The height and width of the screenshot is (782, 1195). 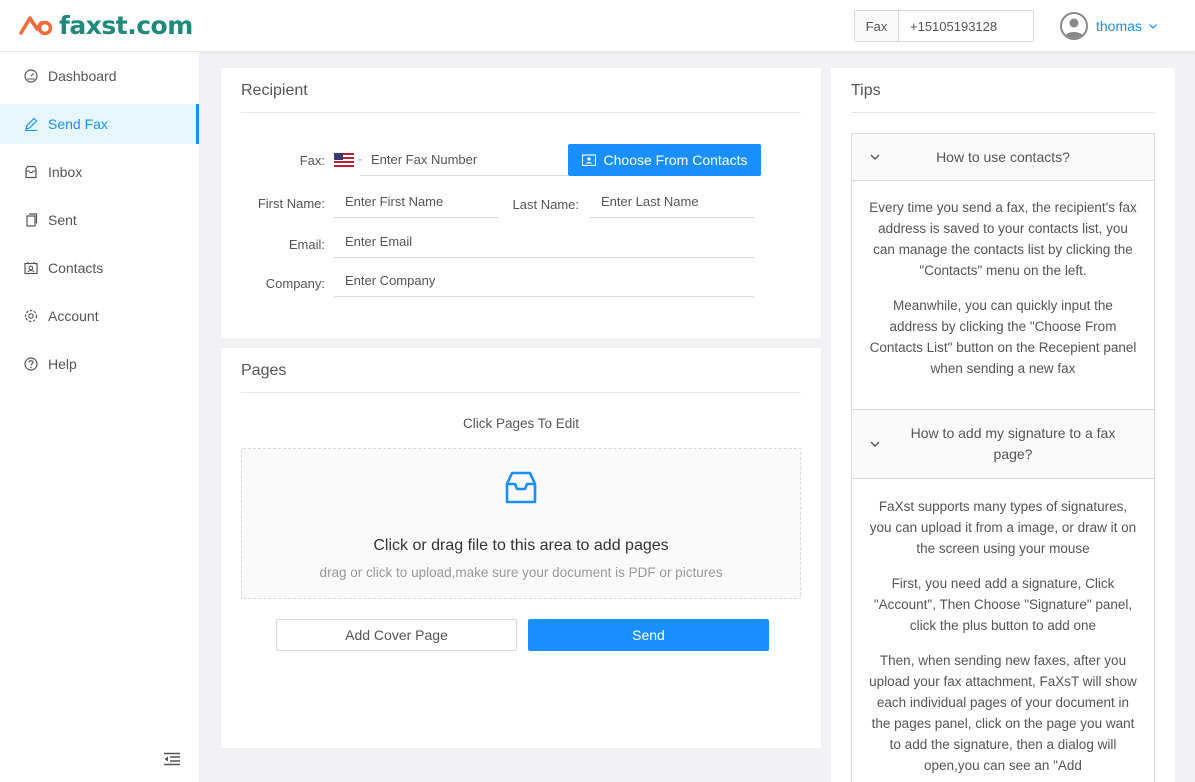 I want to click on setting-icon, so click(x=31, y=316).